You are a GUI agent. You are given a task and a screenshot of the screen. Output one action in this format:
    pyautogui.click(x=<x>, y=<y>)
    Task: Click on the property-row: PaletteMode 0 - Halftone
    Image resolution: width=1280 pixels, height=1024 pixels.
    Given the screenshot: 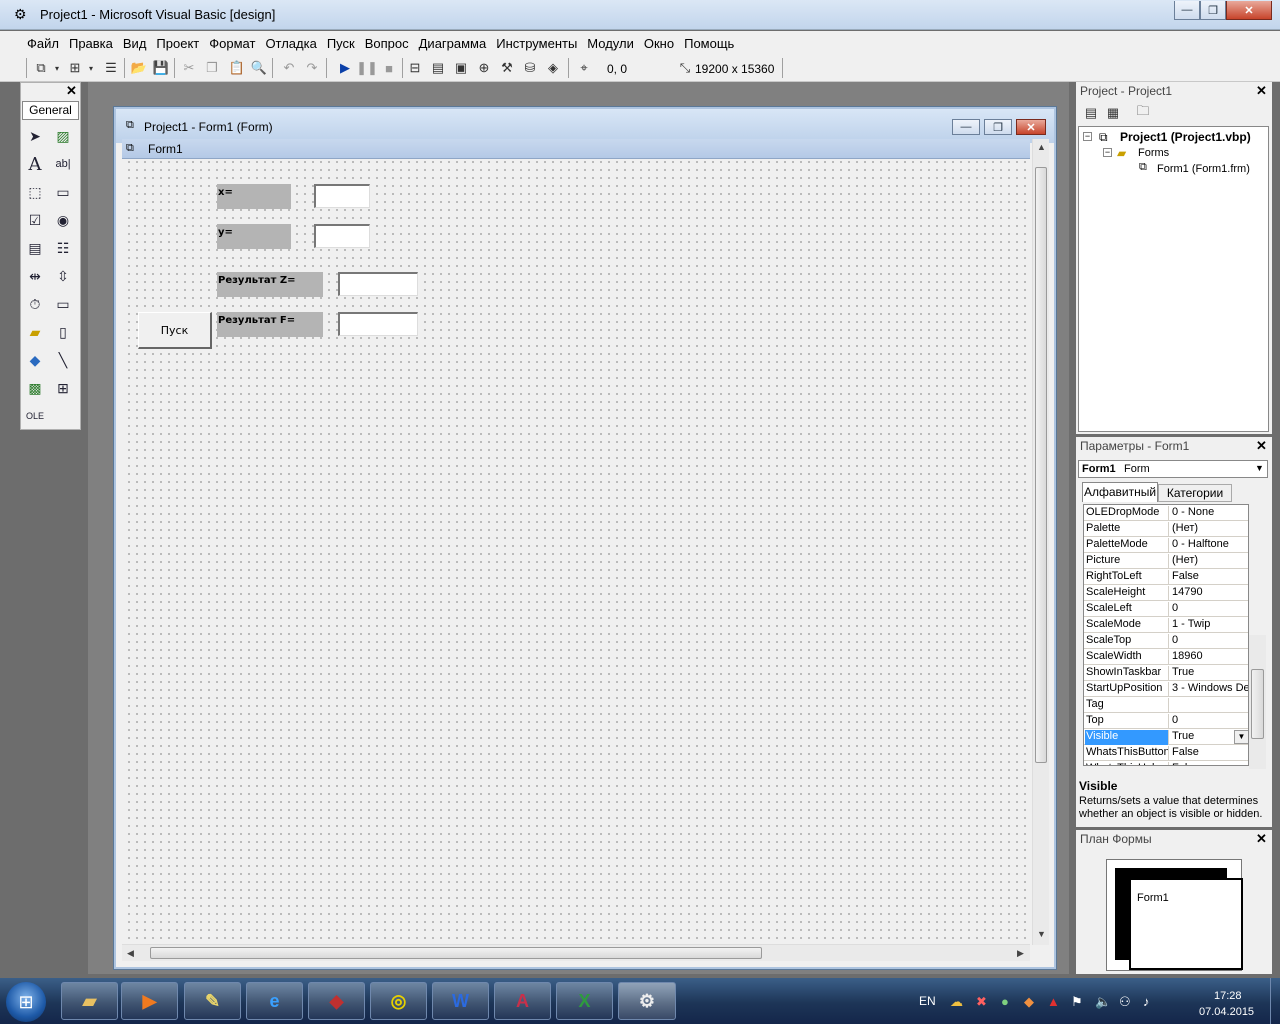 What is the action you would take?
    pyautogui.click(x=1166, y=545)
    